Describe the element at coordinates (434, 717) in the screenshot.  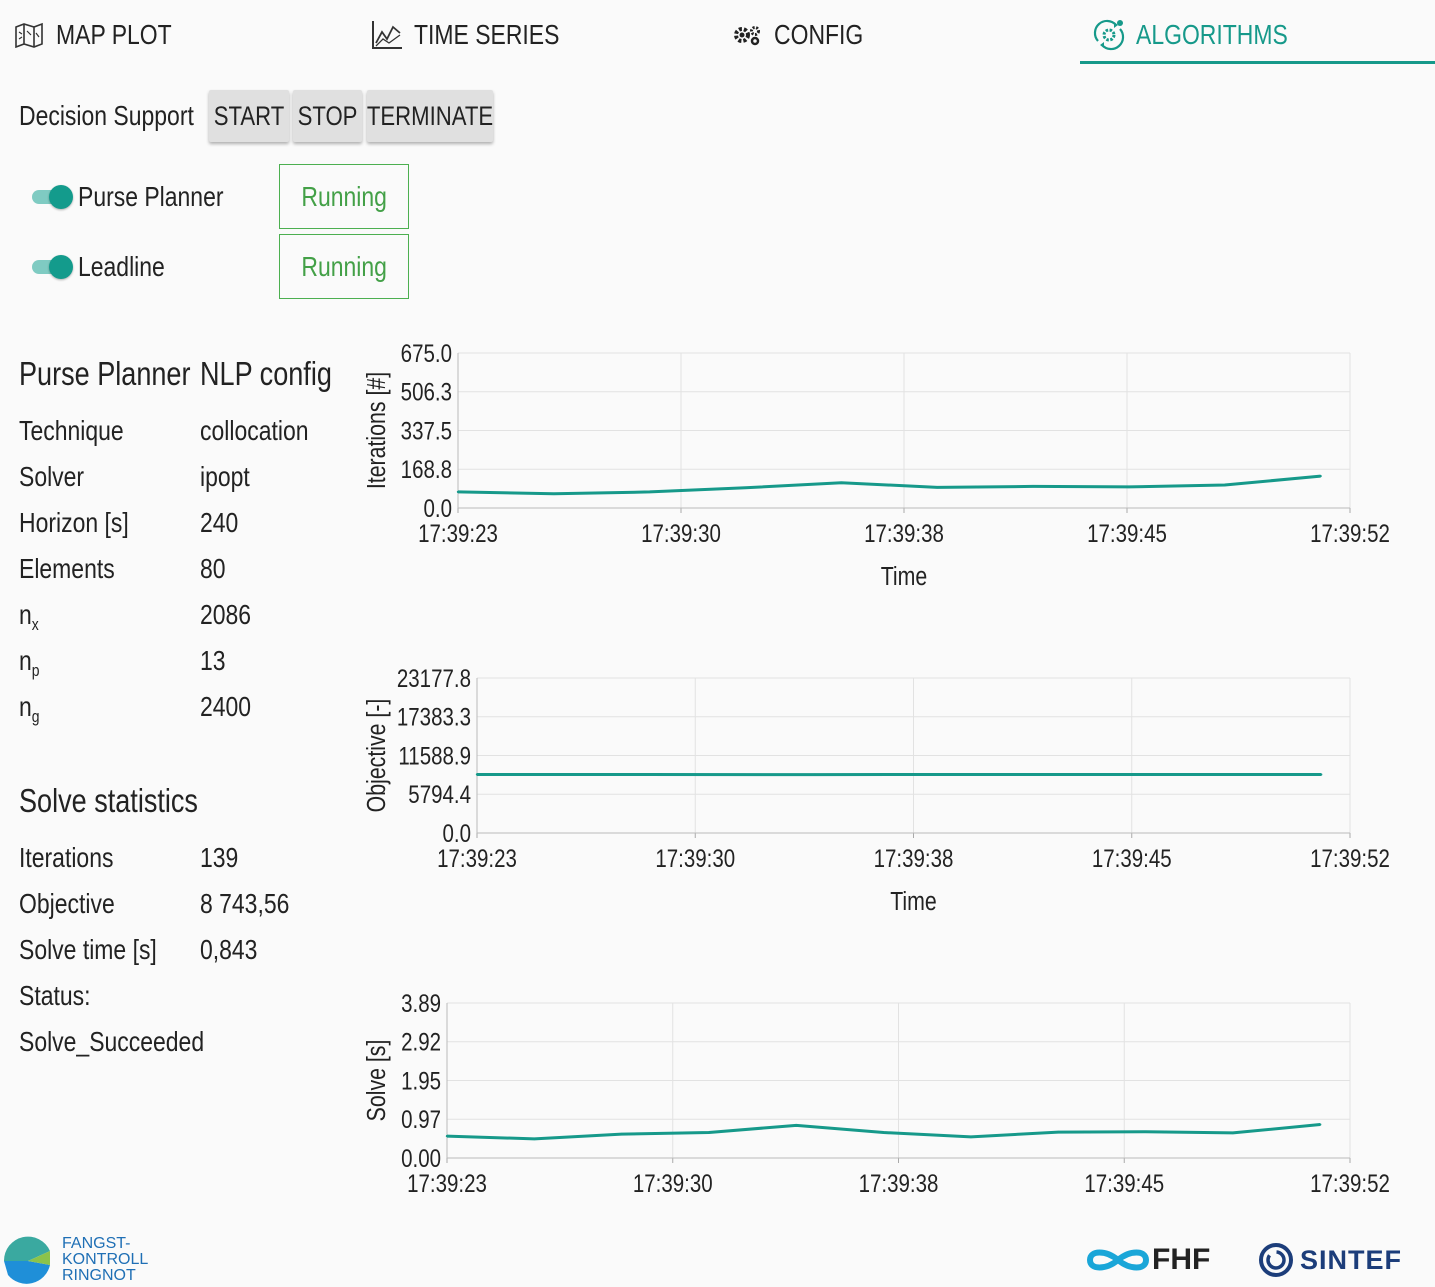
I see `y-tick-label: 17383.3` at that location.